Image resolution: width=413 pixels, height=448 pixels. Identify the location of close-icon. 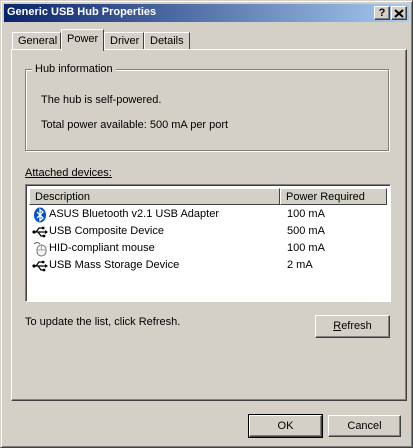
(399, 13).